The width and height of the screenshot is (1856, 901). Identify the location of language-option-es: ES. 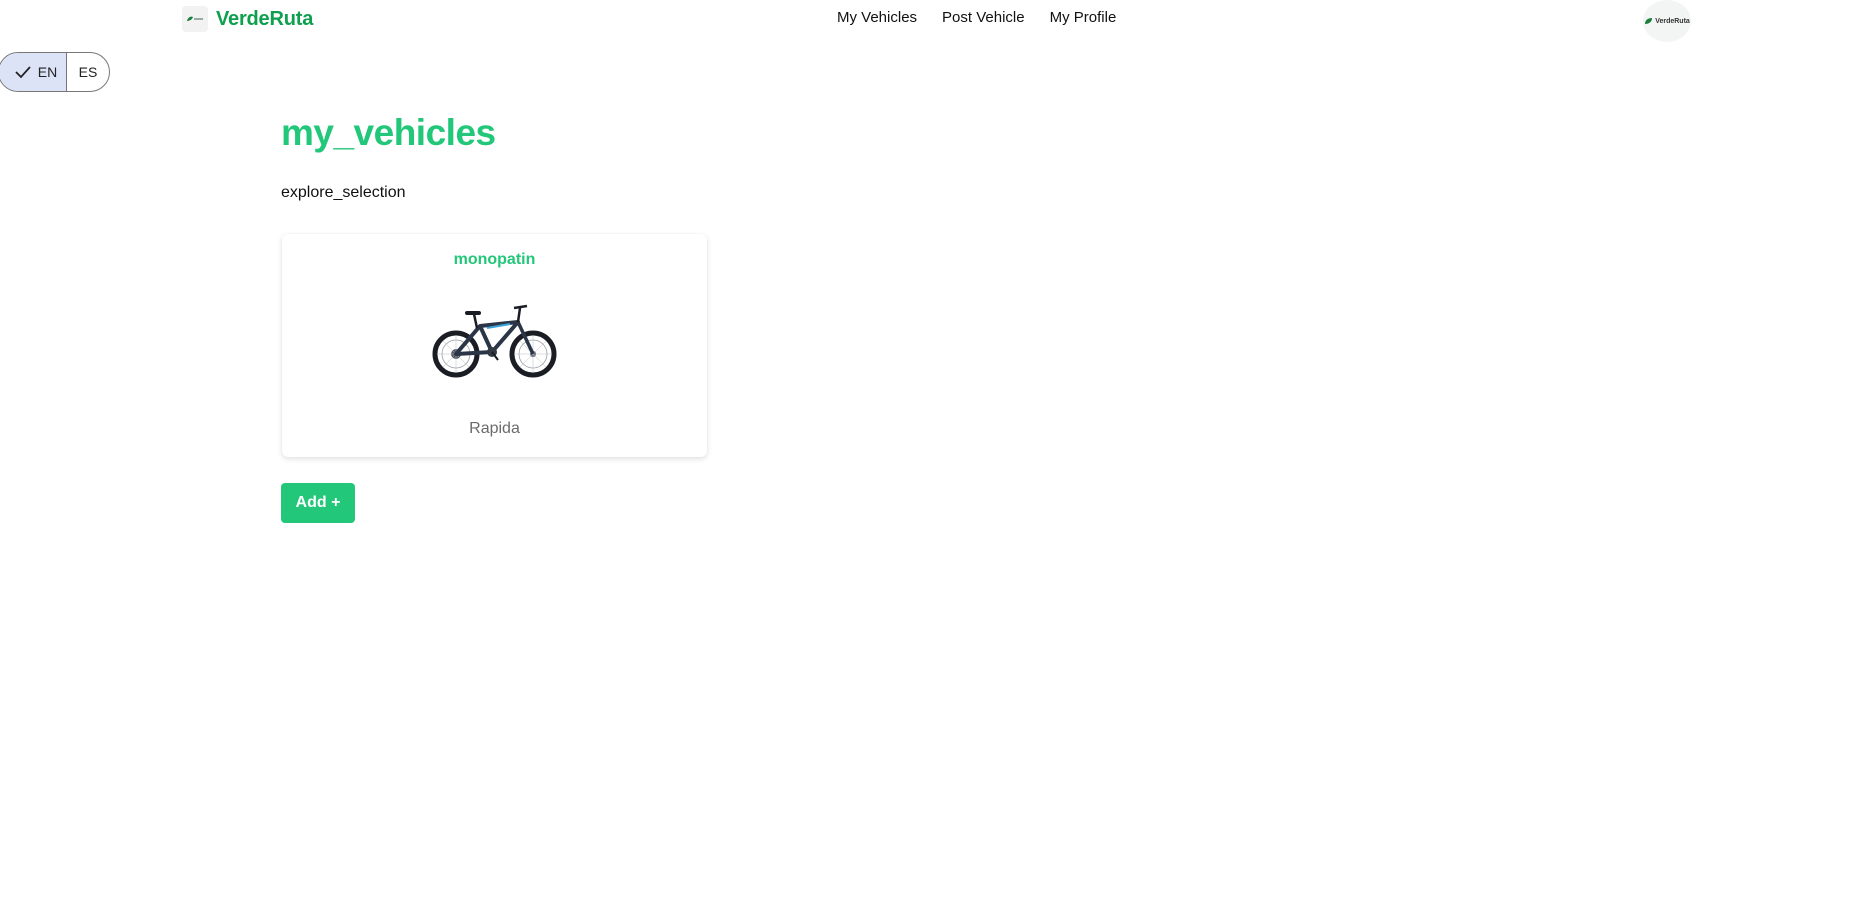
(88, 72).